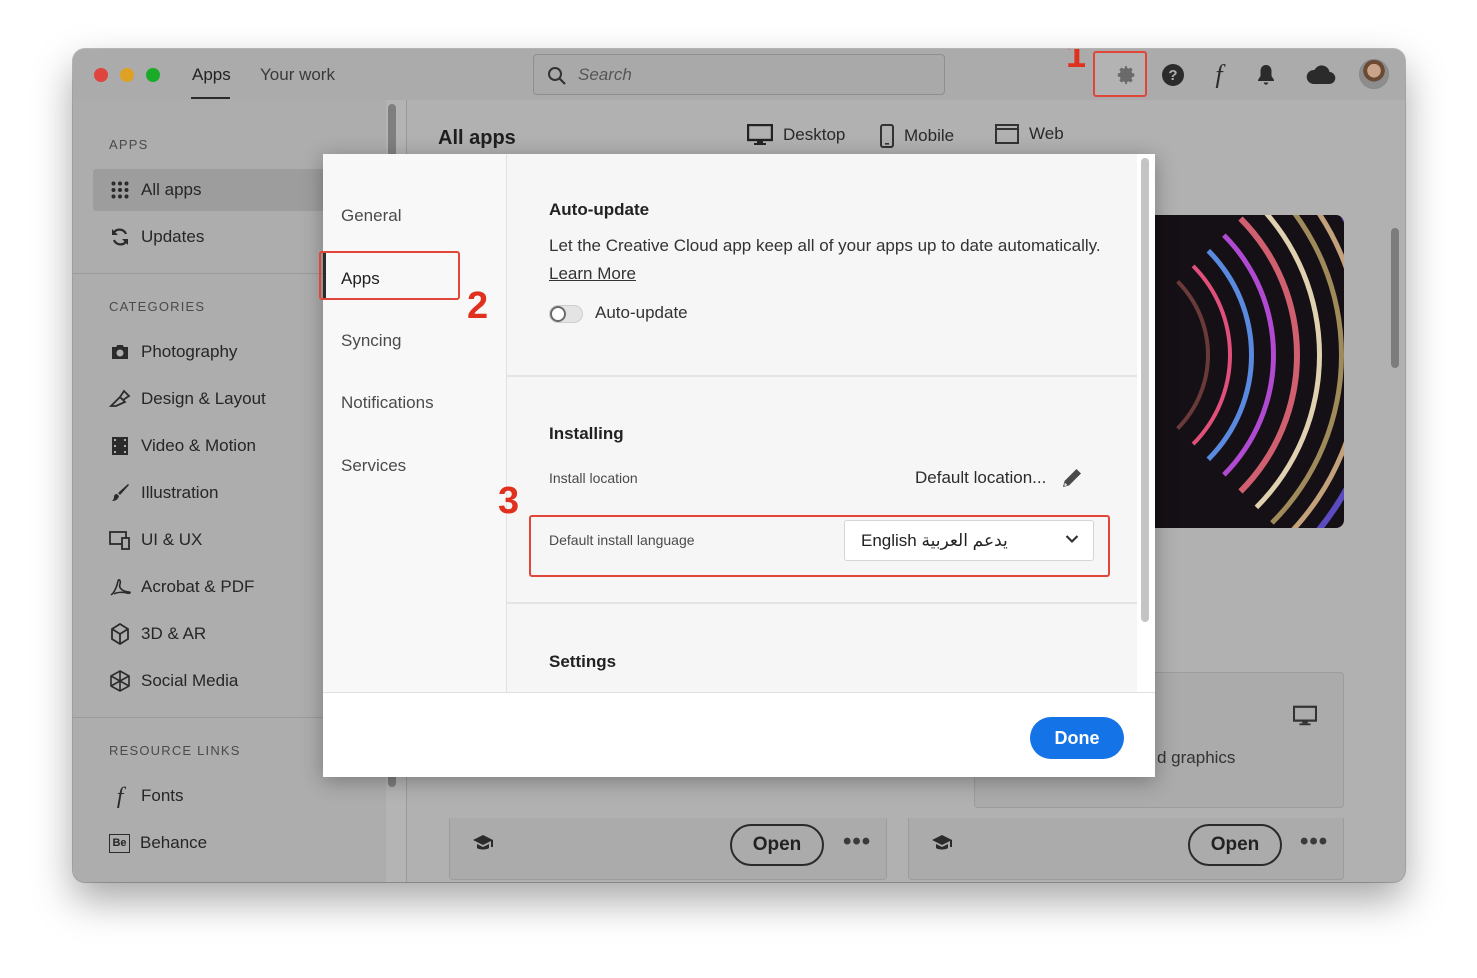  What do you see at coordinates (120, 493) in the screenshot?
I see `brush-icon` at bounding box center [120, 493].